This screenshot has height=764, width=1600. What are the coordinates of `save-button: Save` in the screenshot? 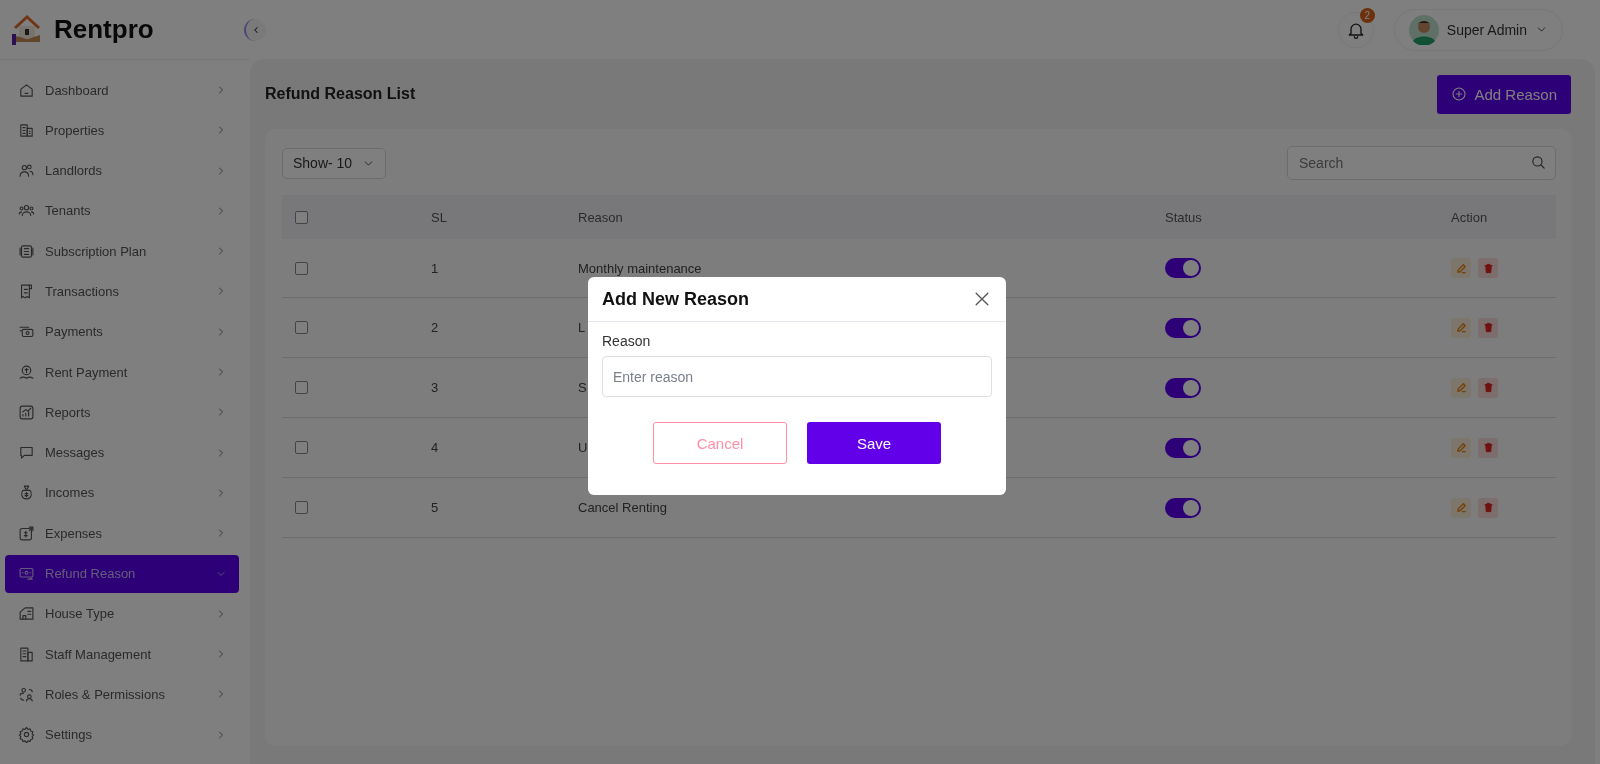 It's located at (874, 443).